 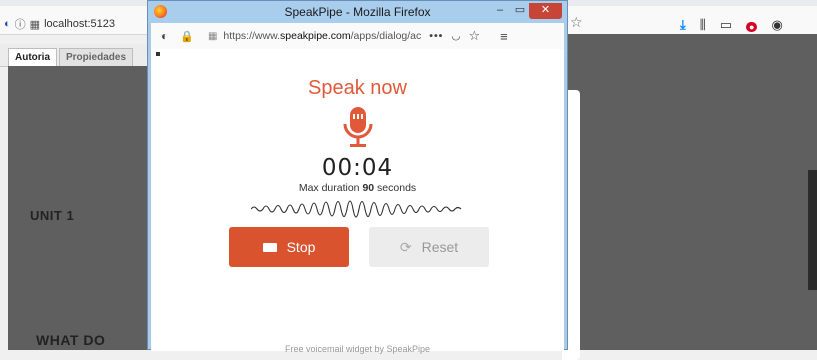 I want to click on lock-icon: 🔒, so click(x=187, y=36).